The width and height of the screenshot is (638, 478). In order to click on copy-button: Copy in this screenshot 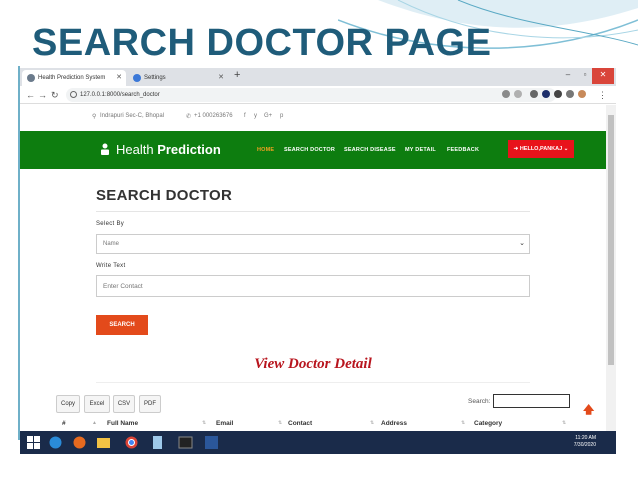, I will do `click(68, 404)`.